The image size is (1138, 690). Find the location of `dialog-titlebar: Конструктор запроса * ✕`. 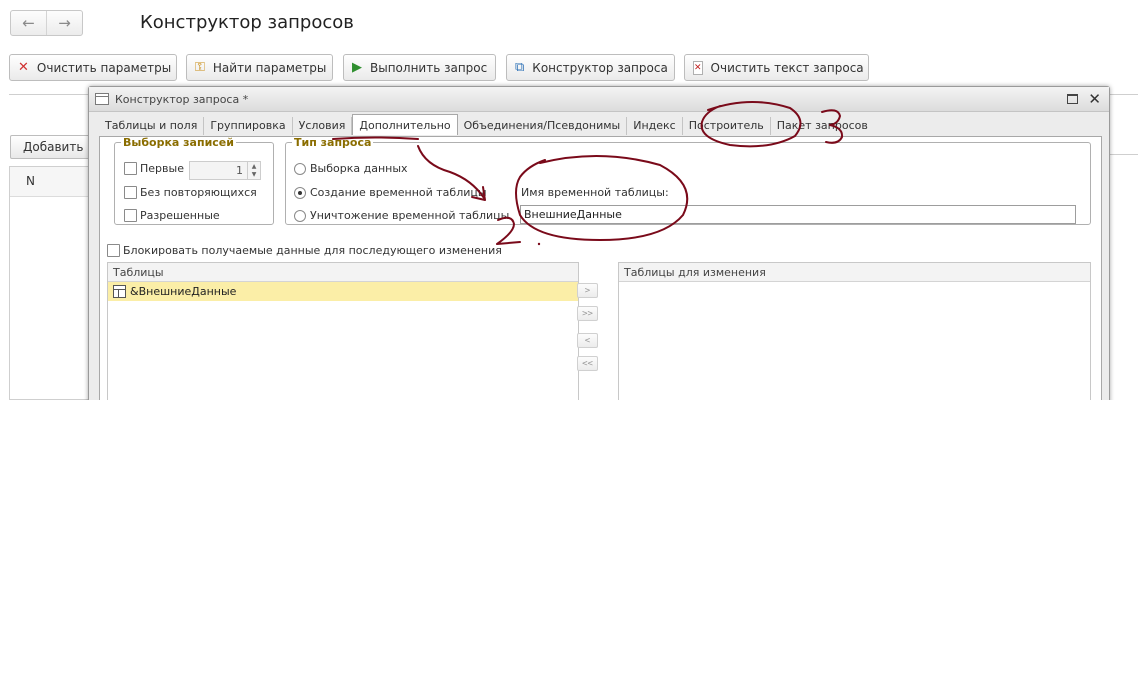

dialog-titlebar: Конструктор запроса * ✕ is located at coordinates (599, 99).